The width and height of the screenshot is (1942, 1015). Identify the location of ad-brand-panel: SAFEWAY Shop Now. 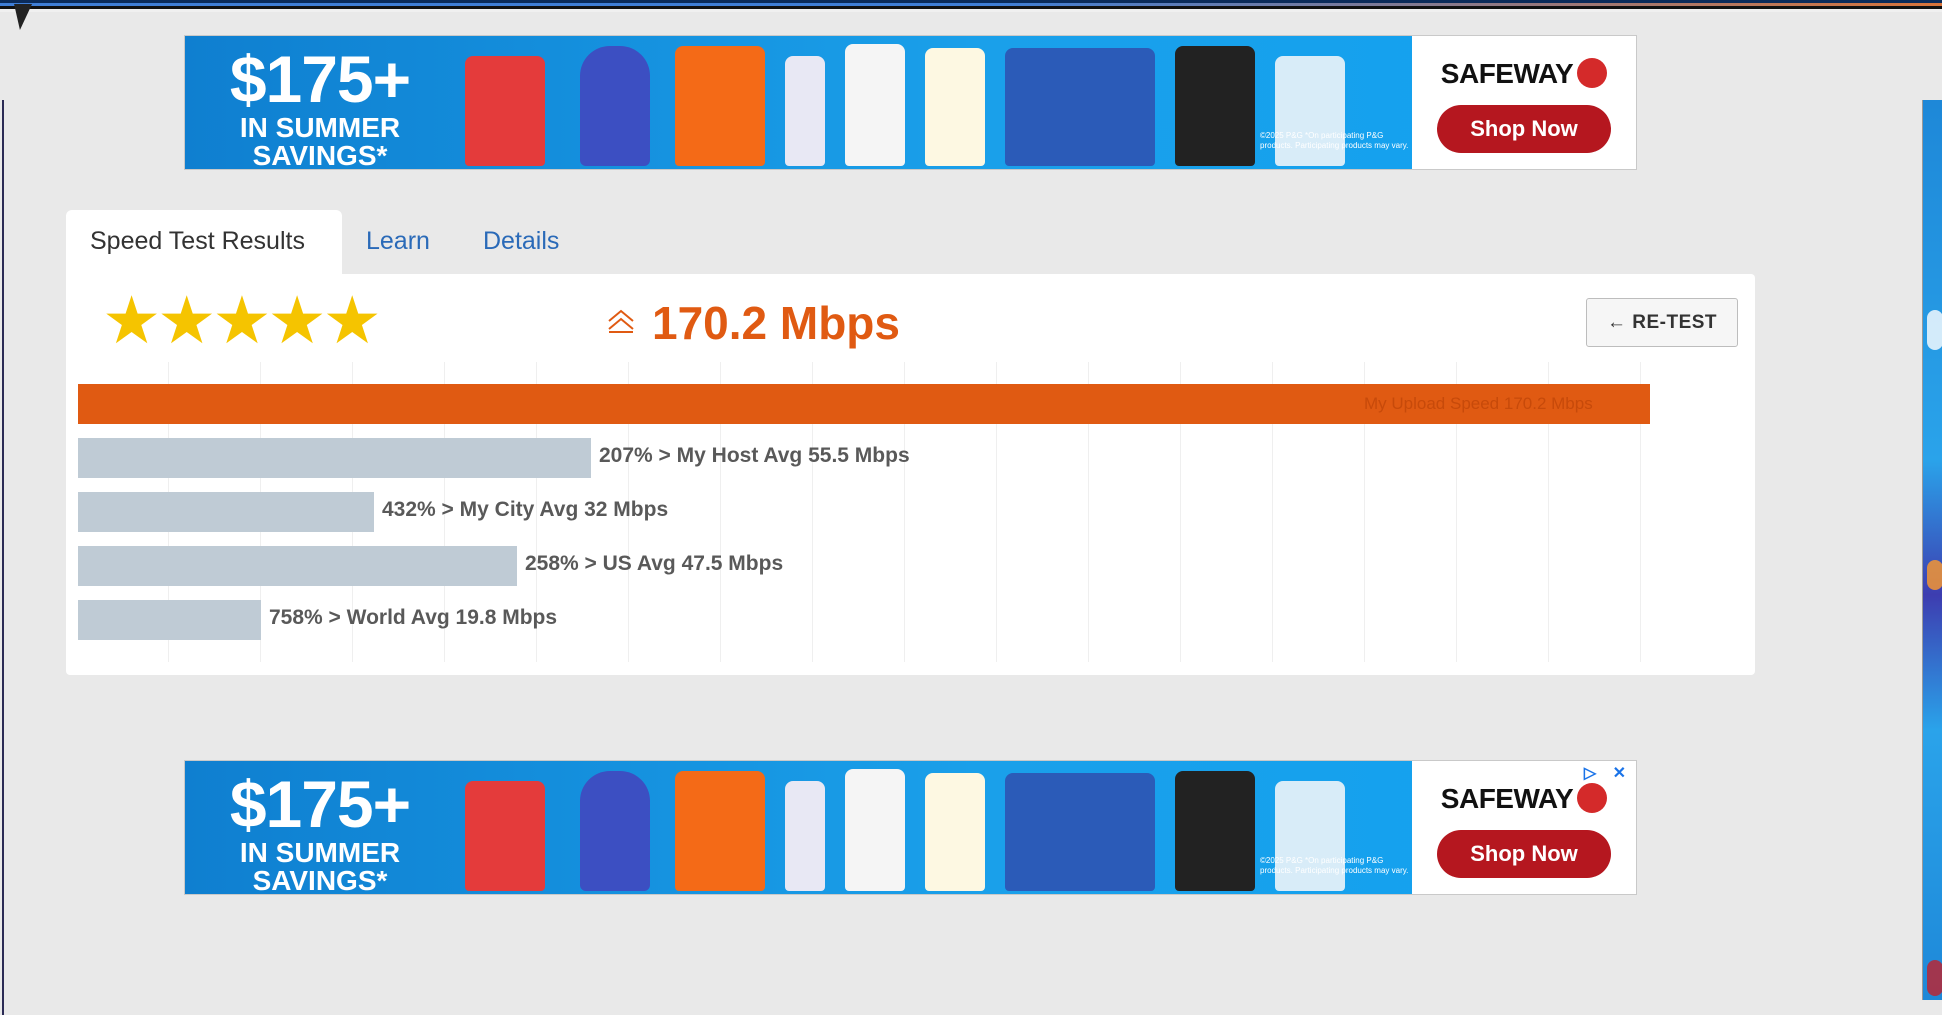
(1524, 102).